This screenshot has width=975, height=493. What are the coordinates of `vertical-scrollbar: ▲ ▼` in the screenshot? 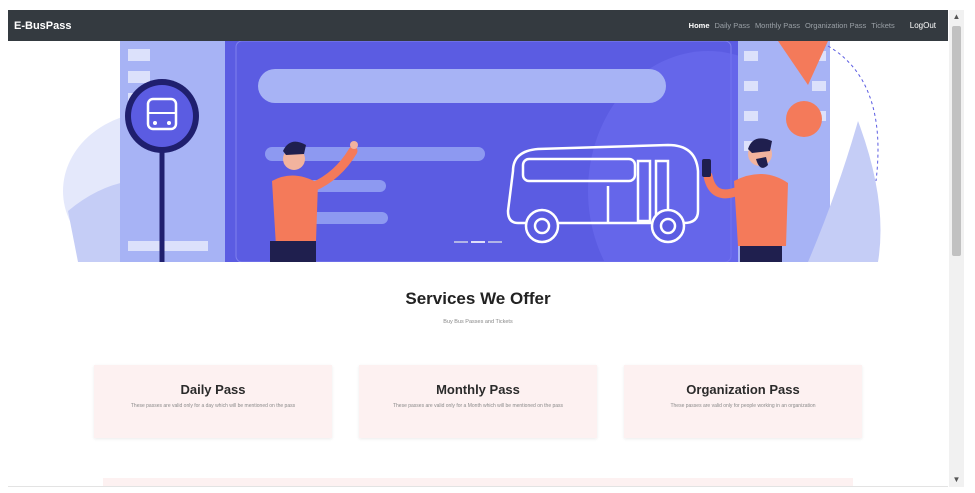 It's located at (956, 248).